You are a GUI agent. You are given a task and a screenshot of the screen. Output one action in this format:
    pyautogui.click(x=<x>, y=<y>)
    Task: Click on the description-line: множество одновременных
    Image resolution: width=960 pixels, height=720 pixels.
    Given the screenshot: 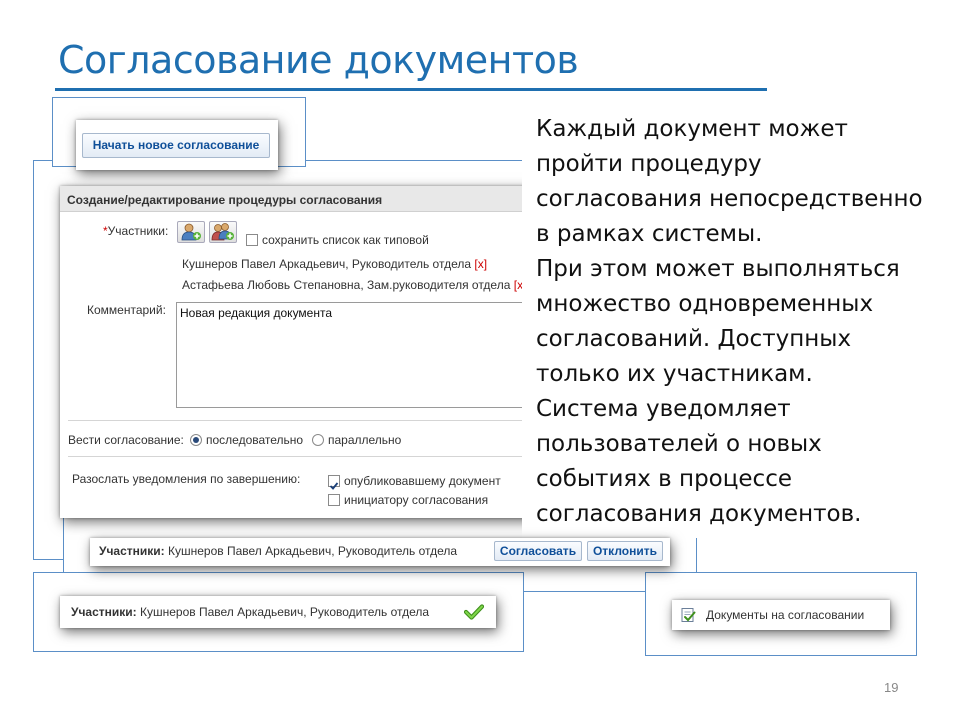 What is the action you would take?
    pyautogui.click(x=705, y=304)
    